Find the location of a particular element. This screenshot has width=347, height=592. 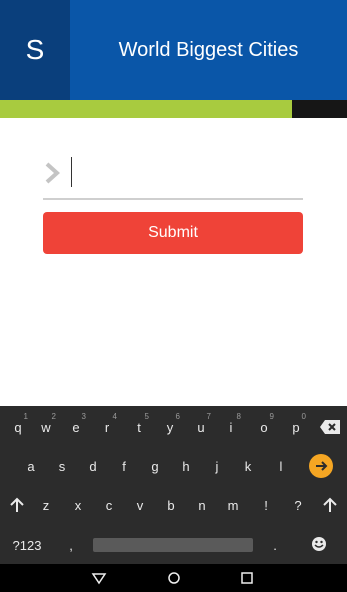

key-label: s is located at coordinates (62, 466).